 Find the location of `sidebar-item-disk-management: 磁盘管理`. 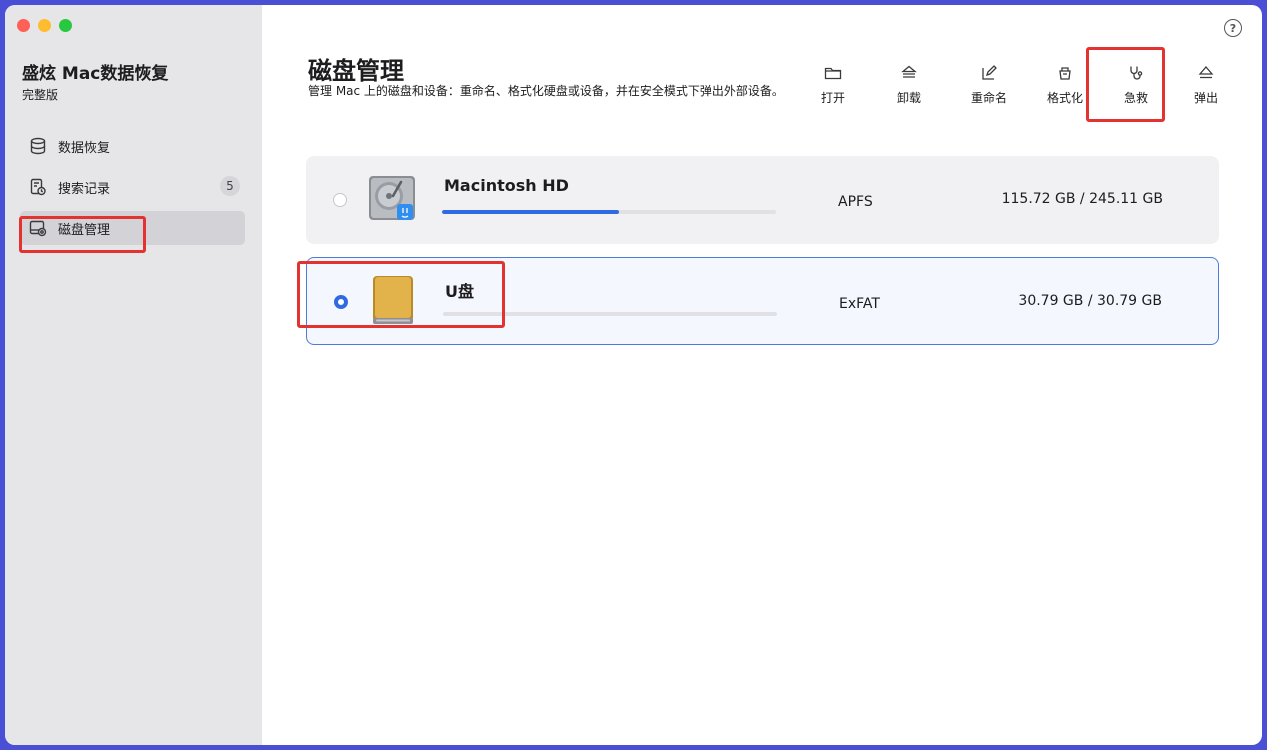

sidebar-item-disk-management: 磁盘管理 is located at coordinates (132, 228).